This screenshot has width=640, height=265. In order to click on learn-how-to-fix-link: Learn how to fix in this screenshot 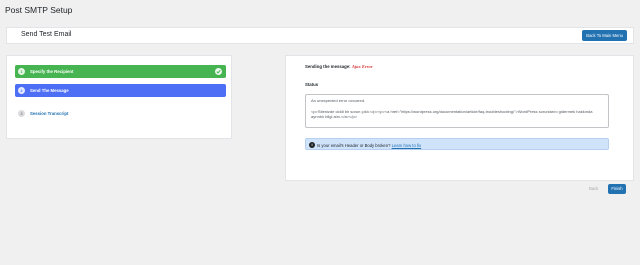, I will do `click(407, 145)`.